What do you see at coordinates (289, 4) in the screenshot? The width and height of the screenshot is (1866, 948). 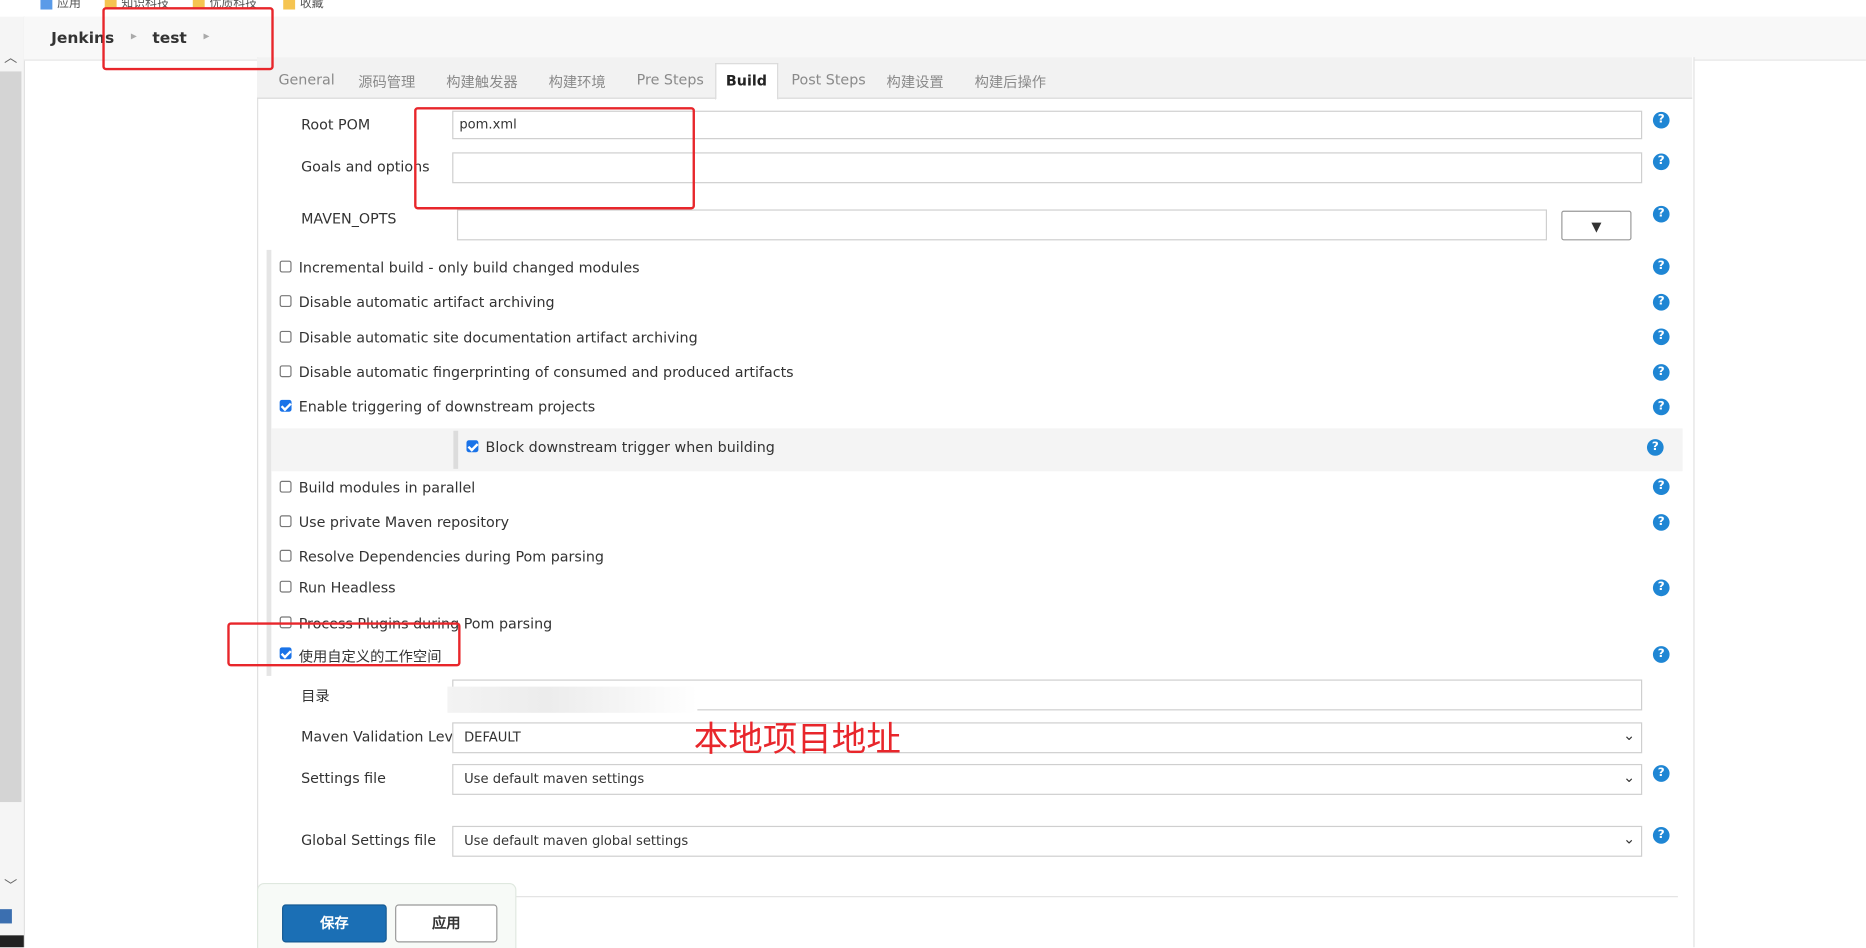 I see `folder-icon` at bounding box center [289, 4].